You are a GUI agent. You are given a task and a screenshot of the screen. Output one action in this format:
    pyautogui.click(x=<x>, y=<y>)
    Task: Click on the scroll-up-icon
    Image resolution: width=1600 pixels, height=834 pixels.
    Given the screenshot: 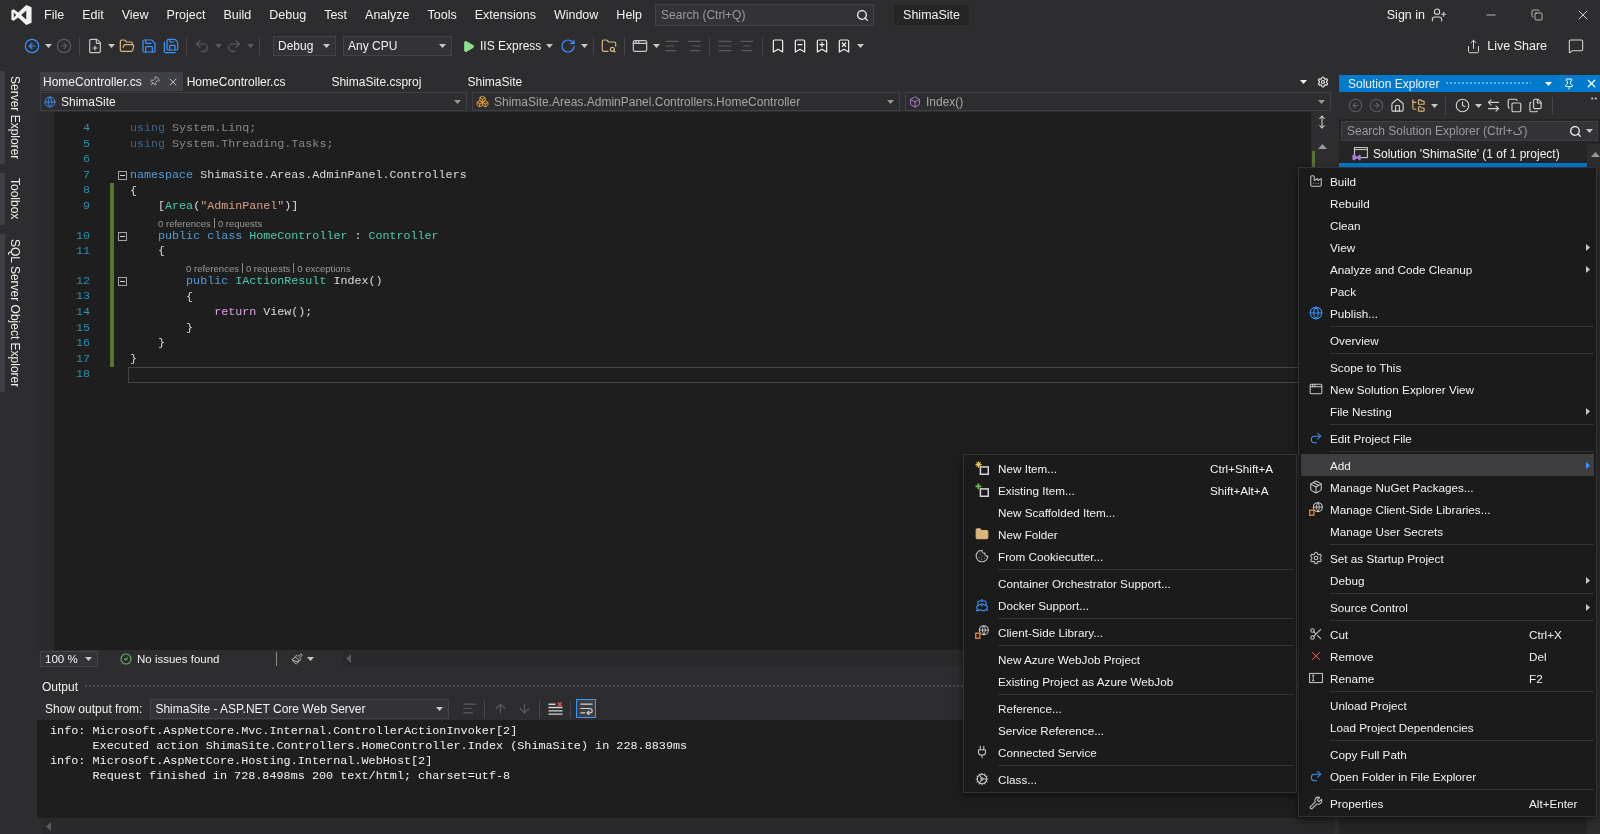 What is the action you would take?
    pyautogui.click(x=1595, y=154)
    